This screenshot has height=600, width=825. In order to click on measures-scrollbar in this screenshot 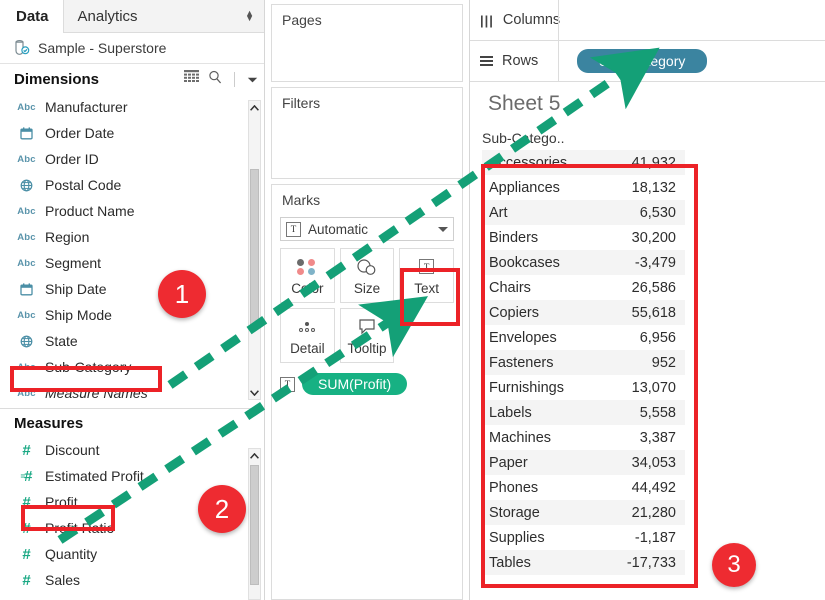, I will do `click(254, 524)`.